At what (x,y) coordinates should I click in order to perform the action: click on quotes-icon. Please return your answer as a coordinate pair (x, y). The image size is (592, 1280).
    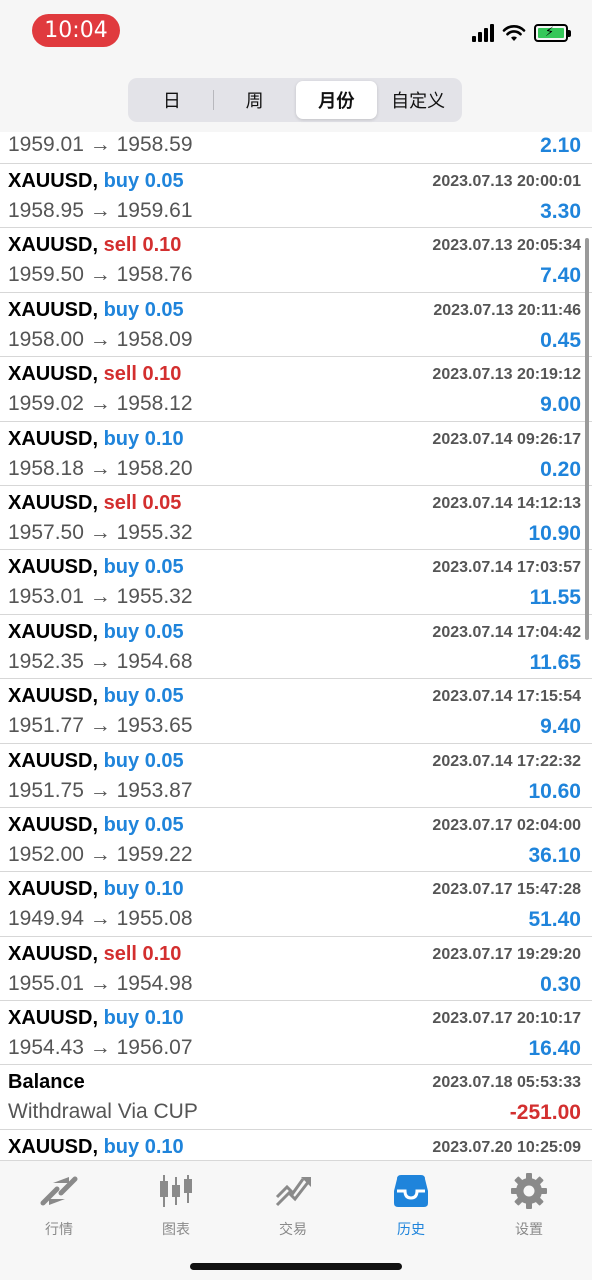
    Looking at the image, I should click on (59, 1191).